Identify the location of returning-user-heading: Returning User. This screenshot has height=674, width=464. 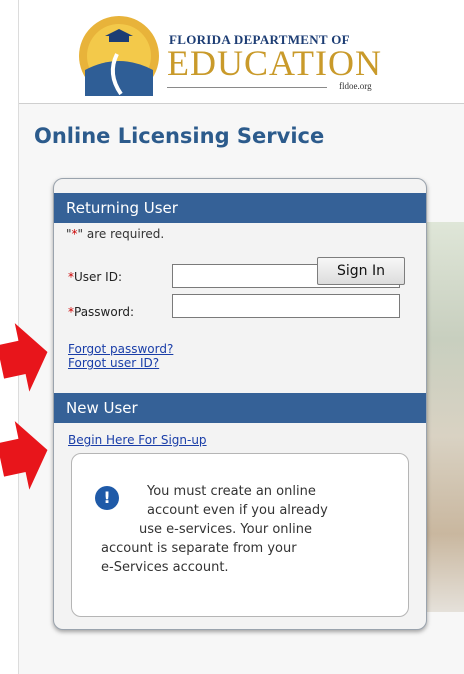
(240, 208).